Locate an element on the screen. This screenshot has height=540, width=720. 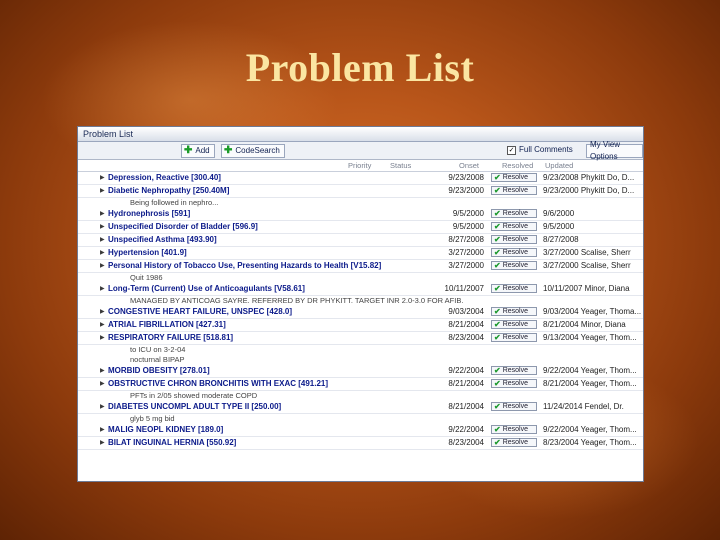
add-button-label: Add is located at coordinates (202, 150).